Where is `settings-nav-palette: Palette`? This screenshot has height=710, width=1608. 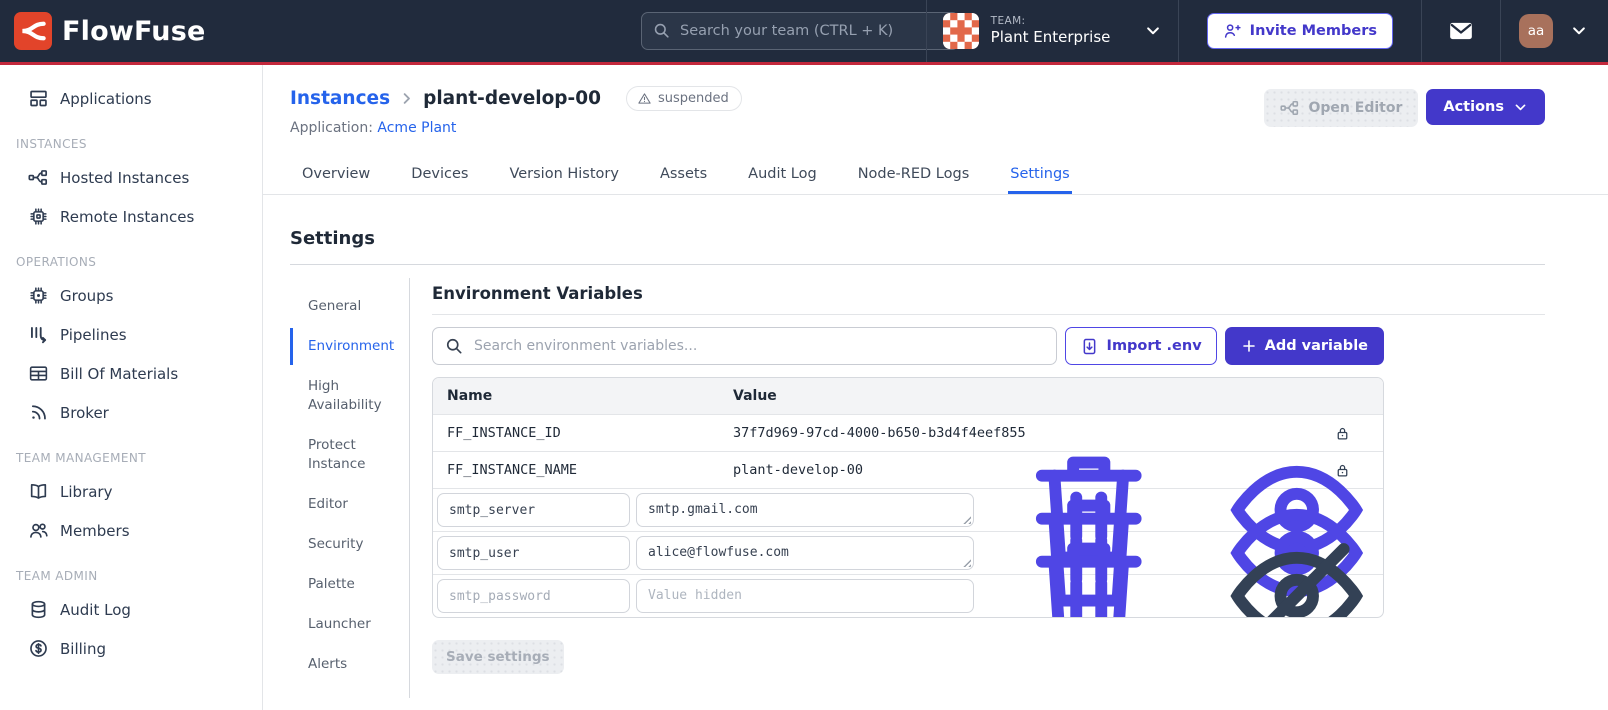
settings-nav-palette: Palette is located at coordinates (344, 584).